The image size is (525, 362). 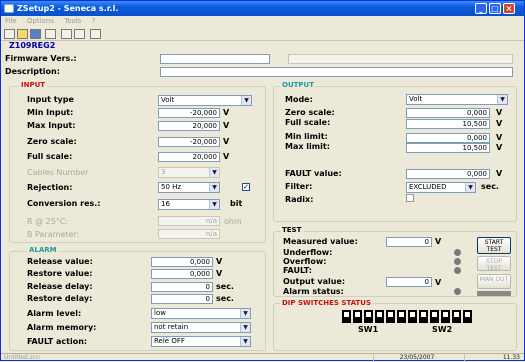 What do you see at coordinates (299, 186) in the screenshot?
I see `filter-label: Filter:` at bounding box center [299, 186].